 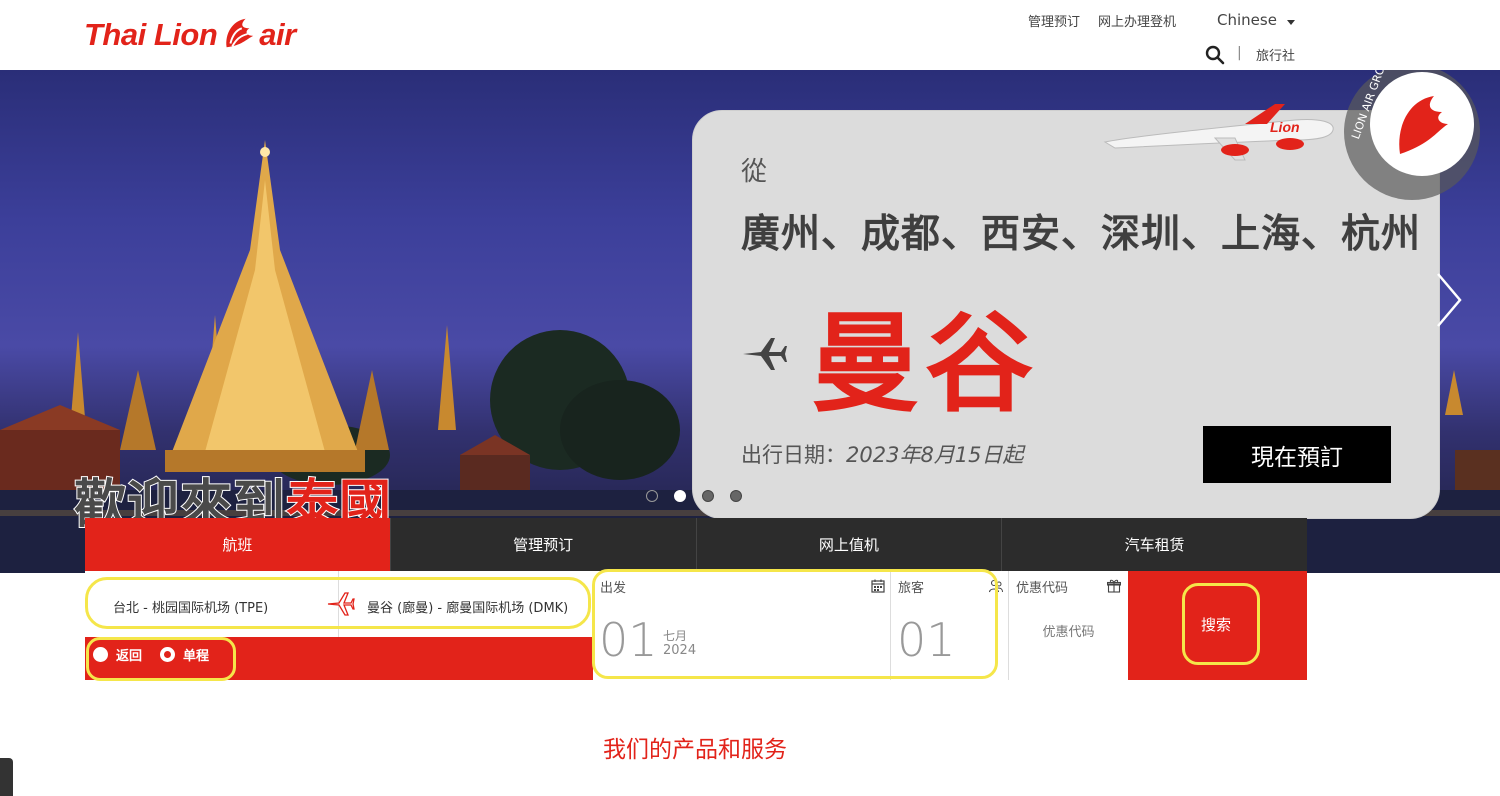 I want to click on carousel-dots, so click(x=702, y=496).